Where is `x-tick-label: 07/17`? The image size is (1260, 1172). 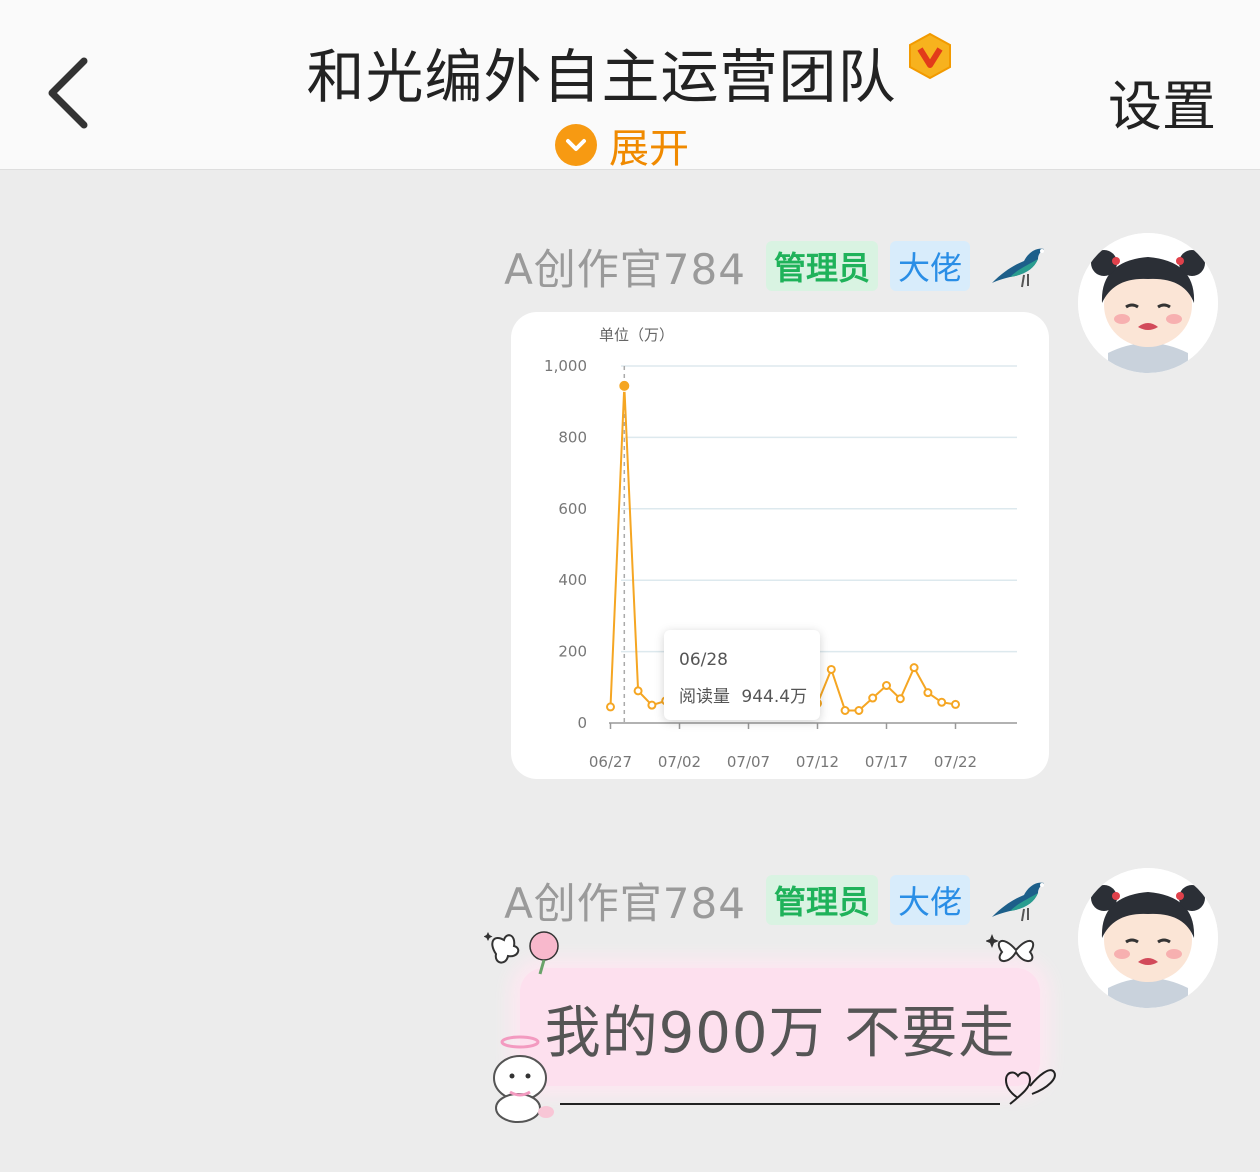 x-tick-label: 07/17 is located at coordinates (886, 762).